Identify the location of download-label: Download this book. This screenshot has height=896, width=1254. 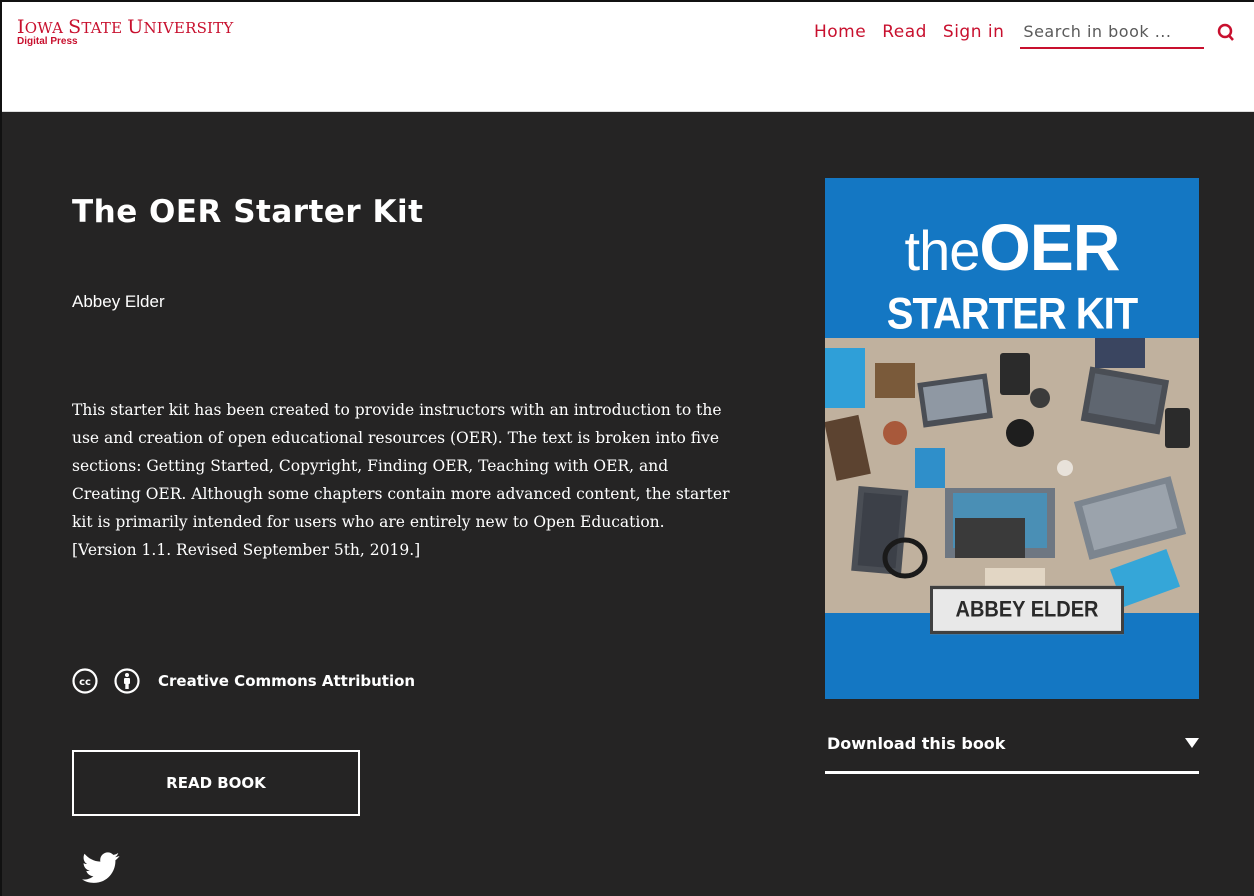
(916, 743).